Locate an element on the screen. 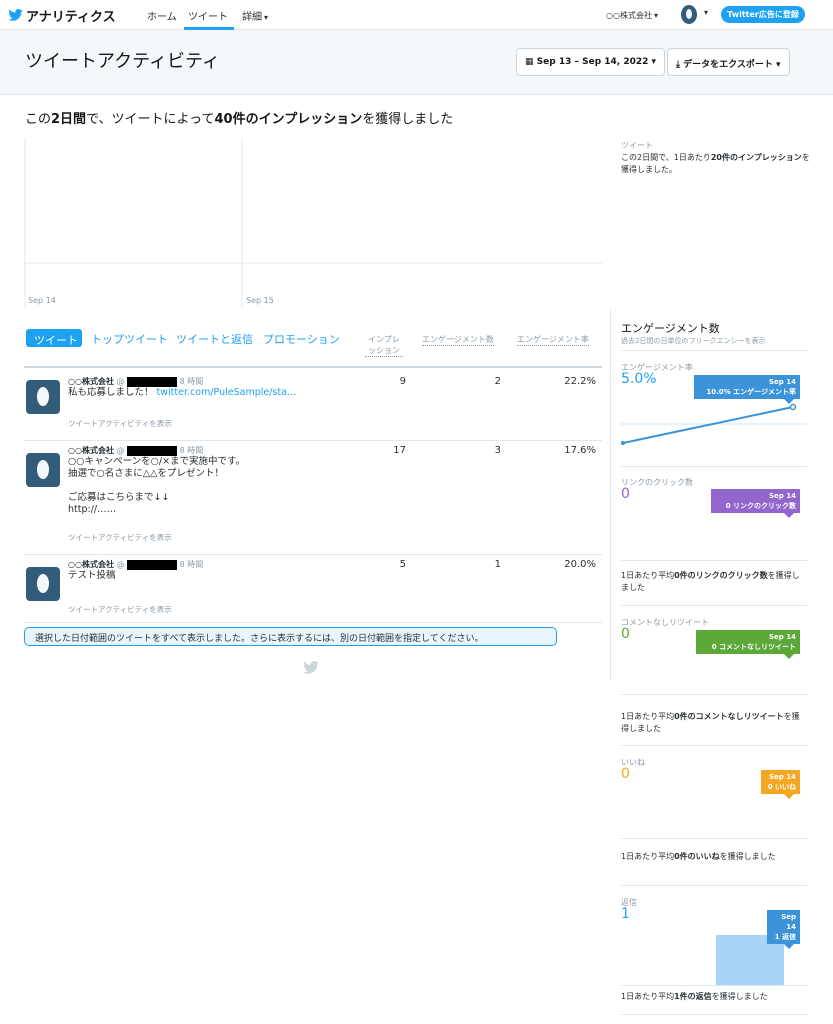 The width and height of the screenshot is (833, 1024). twitter-ads-signup-button: Twitter広告に登録 is located at coordinates (763, 14).